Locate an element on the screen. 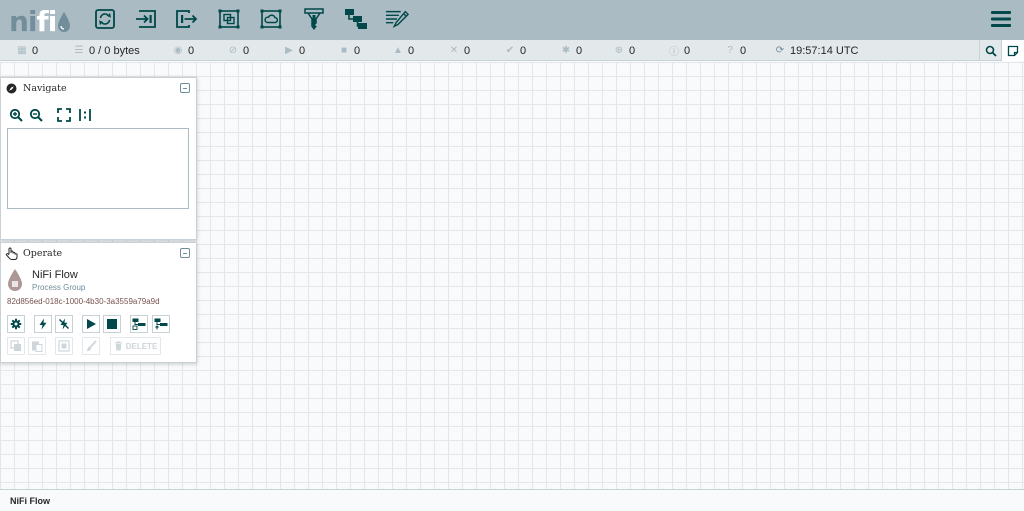 This screenshot has height=511, width=1024. play-icon: ▶ is located at coordinates (289, 50).